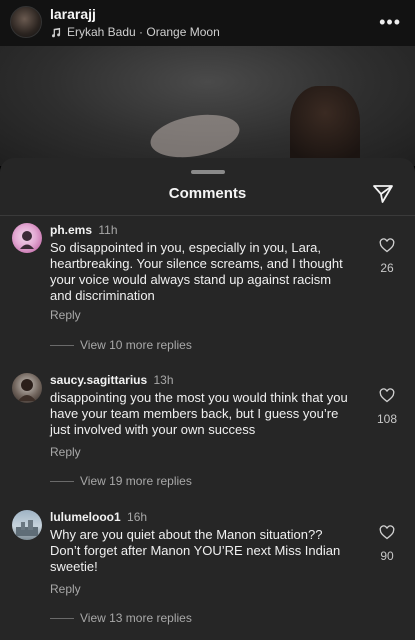 The height and width of the screenshot is (640, 415). I want to click on view-replies-button: View 13 more replies, so click(121, 618).